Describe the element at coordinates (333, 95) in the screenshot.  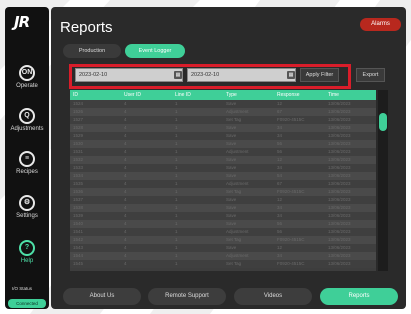
I see `column-header-time: Time` at that location.